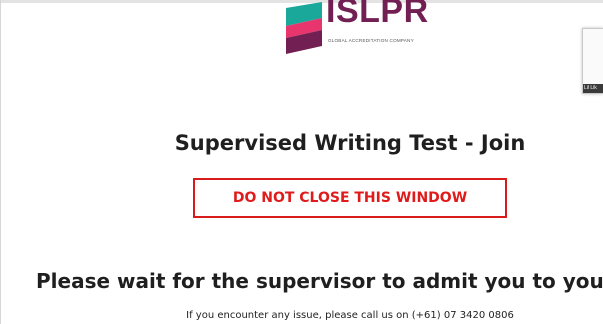 The height and width of the screenshot is (324, 603). Describe the element at coordinates (592, 61) in the screenshot. I see `self-video-preview: Lil Lik` at that location.